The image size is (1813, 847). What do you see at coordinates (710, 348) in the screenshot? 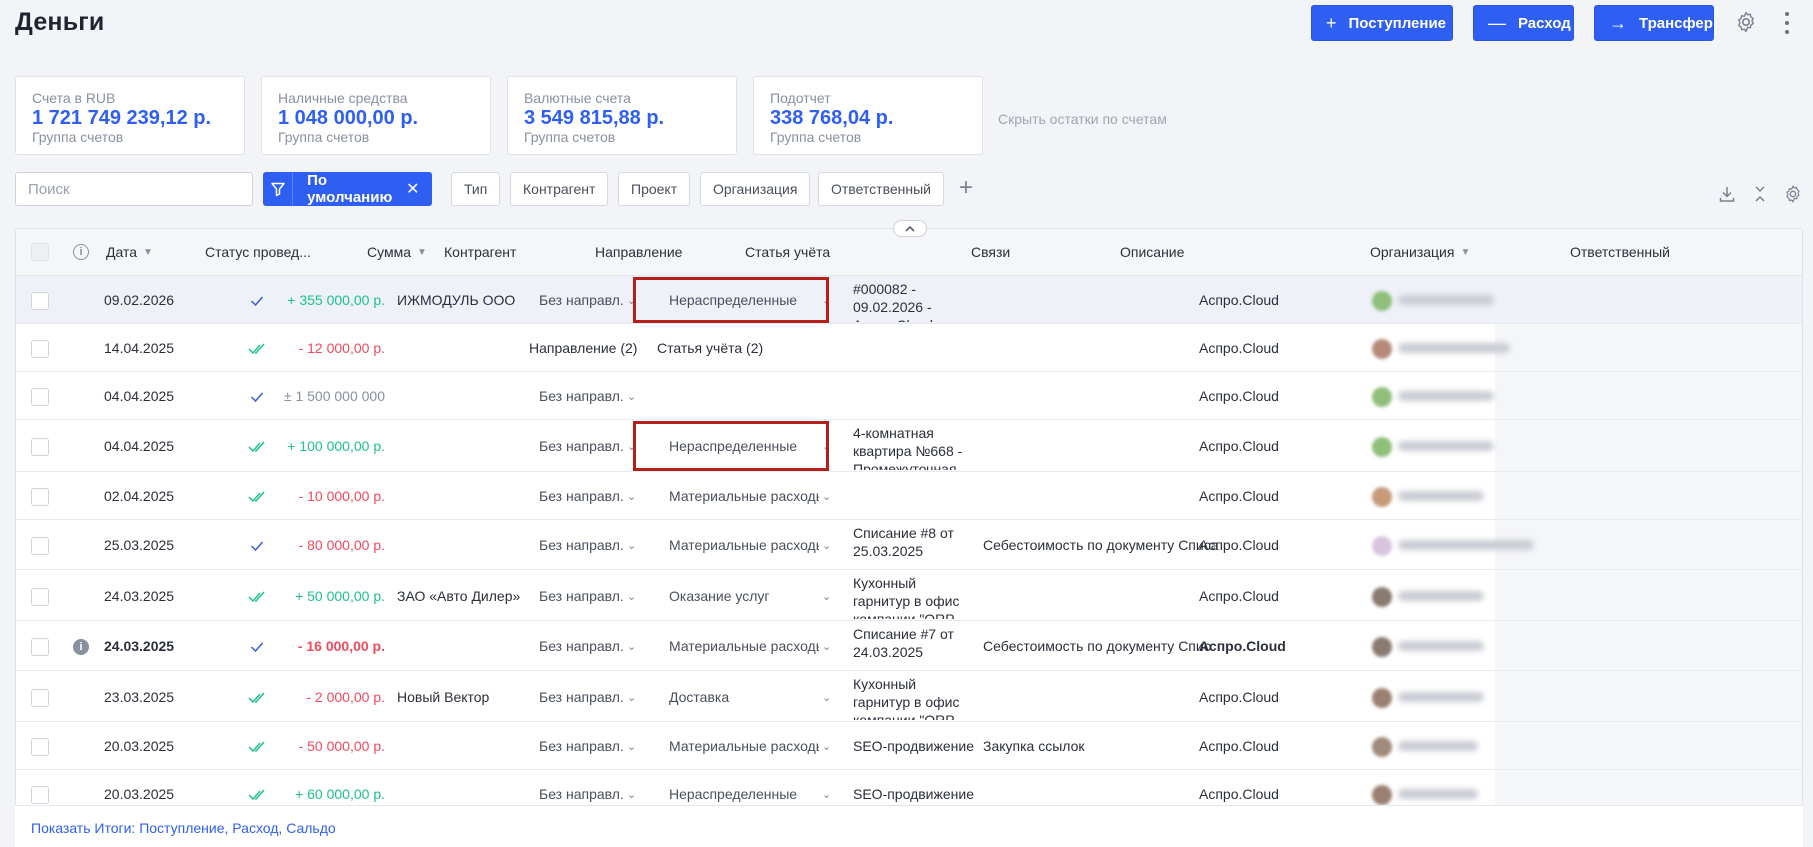
I see `article-cell: Статья учёта (2)` at bounding box center [710, 348].